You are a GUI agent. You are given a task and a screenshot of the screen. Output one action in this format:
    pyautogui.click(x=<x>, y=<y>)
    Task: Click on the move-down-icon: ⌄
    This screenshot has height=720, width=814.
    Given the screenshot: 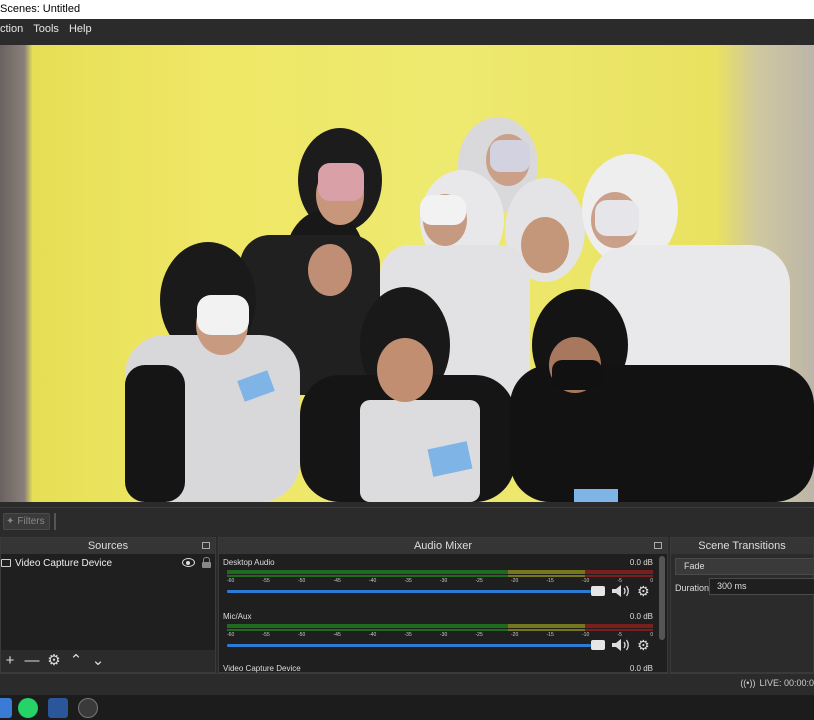 What is the action you would take?
    pyautogui.click(x=98, y=661)
    